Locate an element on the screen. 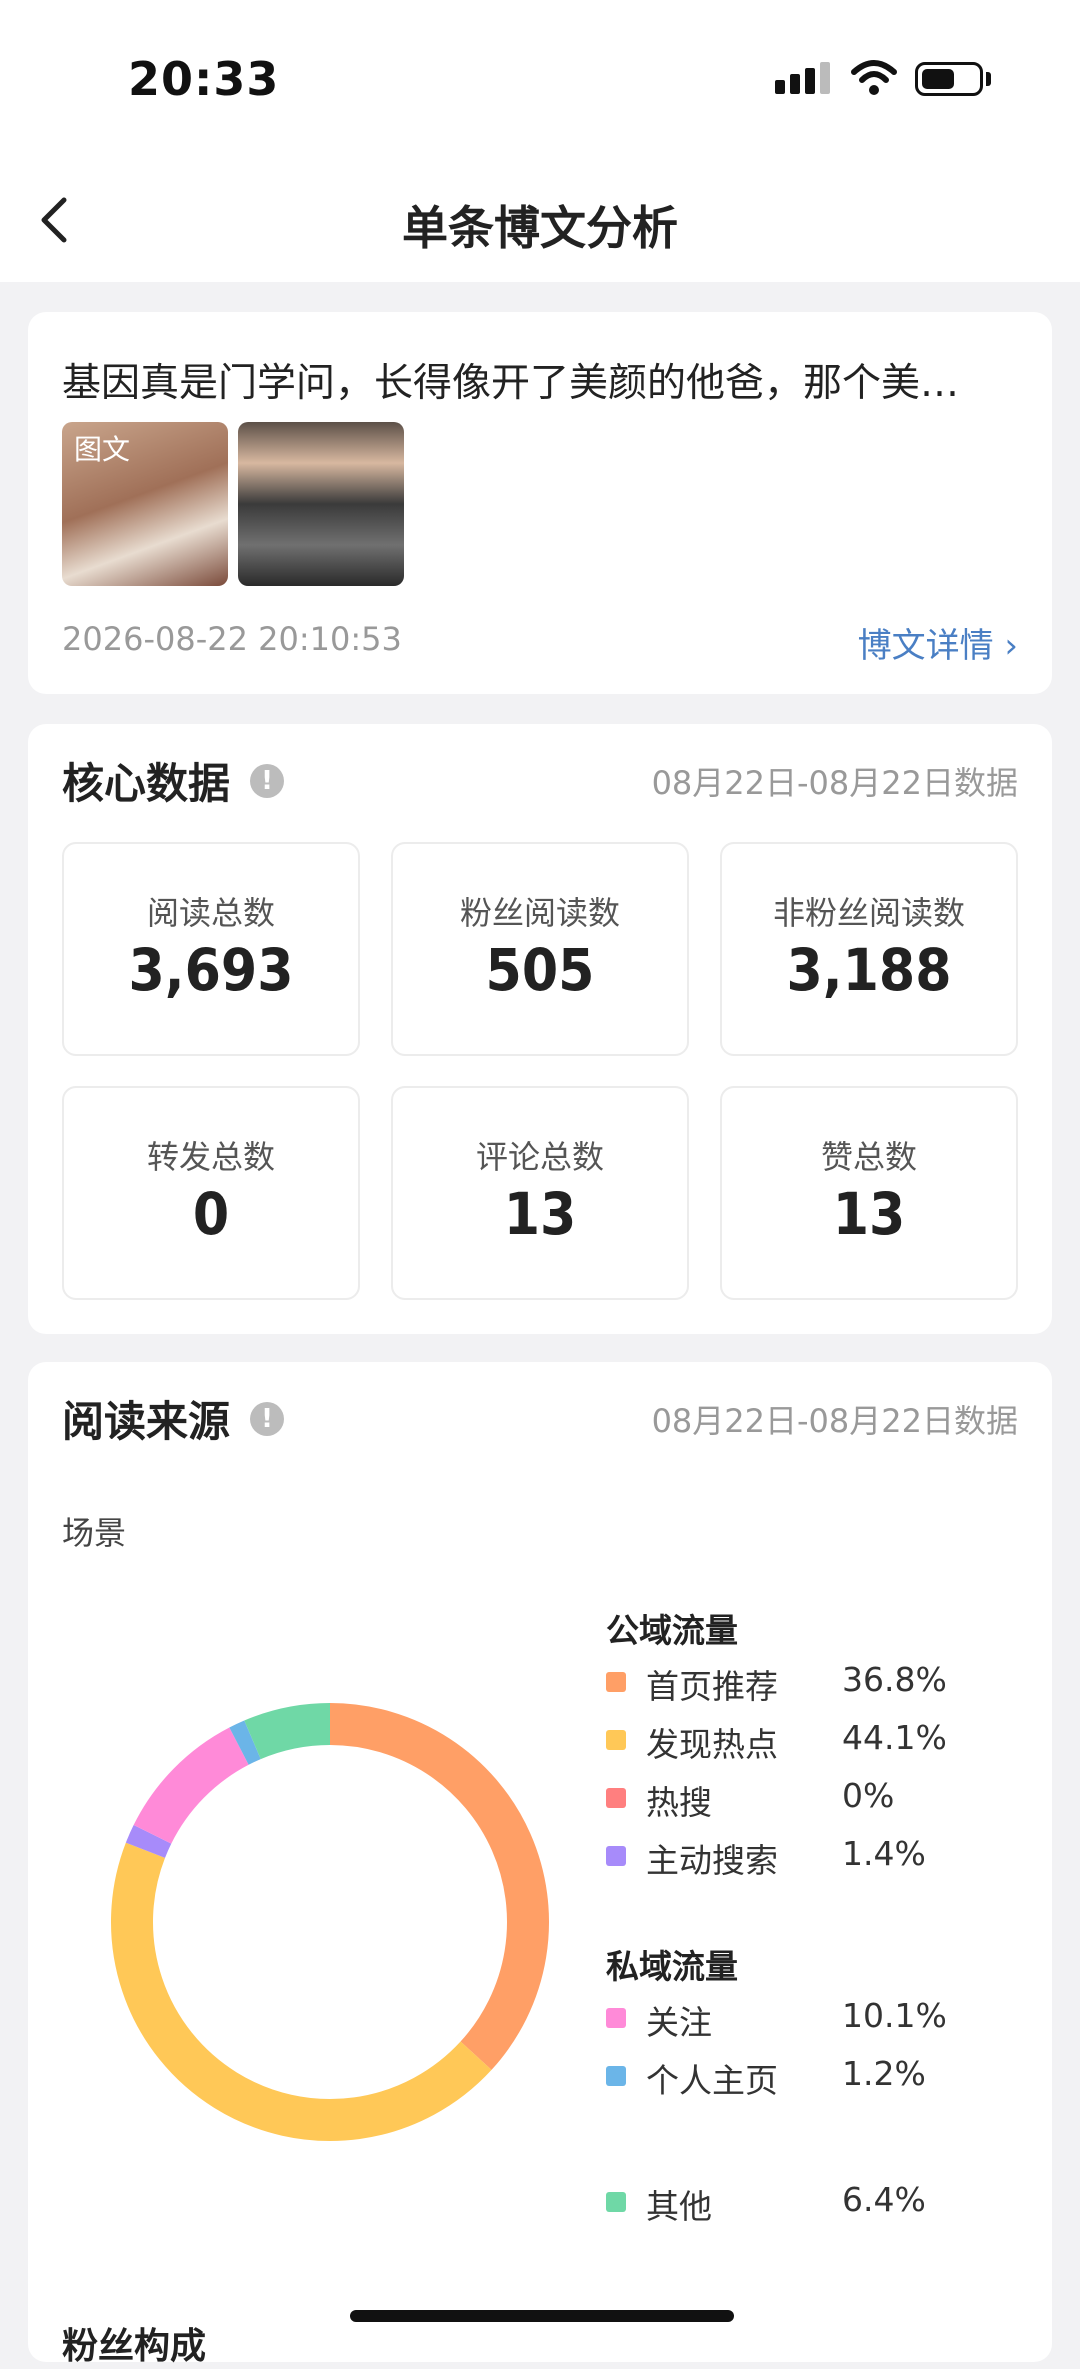 This screenshot has width=1080, height=2369. stat-value: 0 is located at coordinates (211, 1214).